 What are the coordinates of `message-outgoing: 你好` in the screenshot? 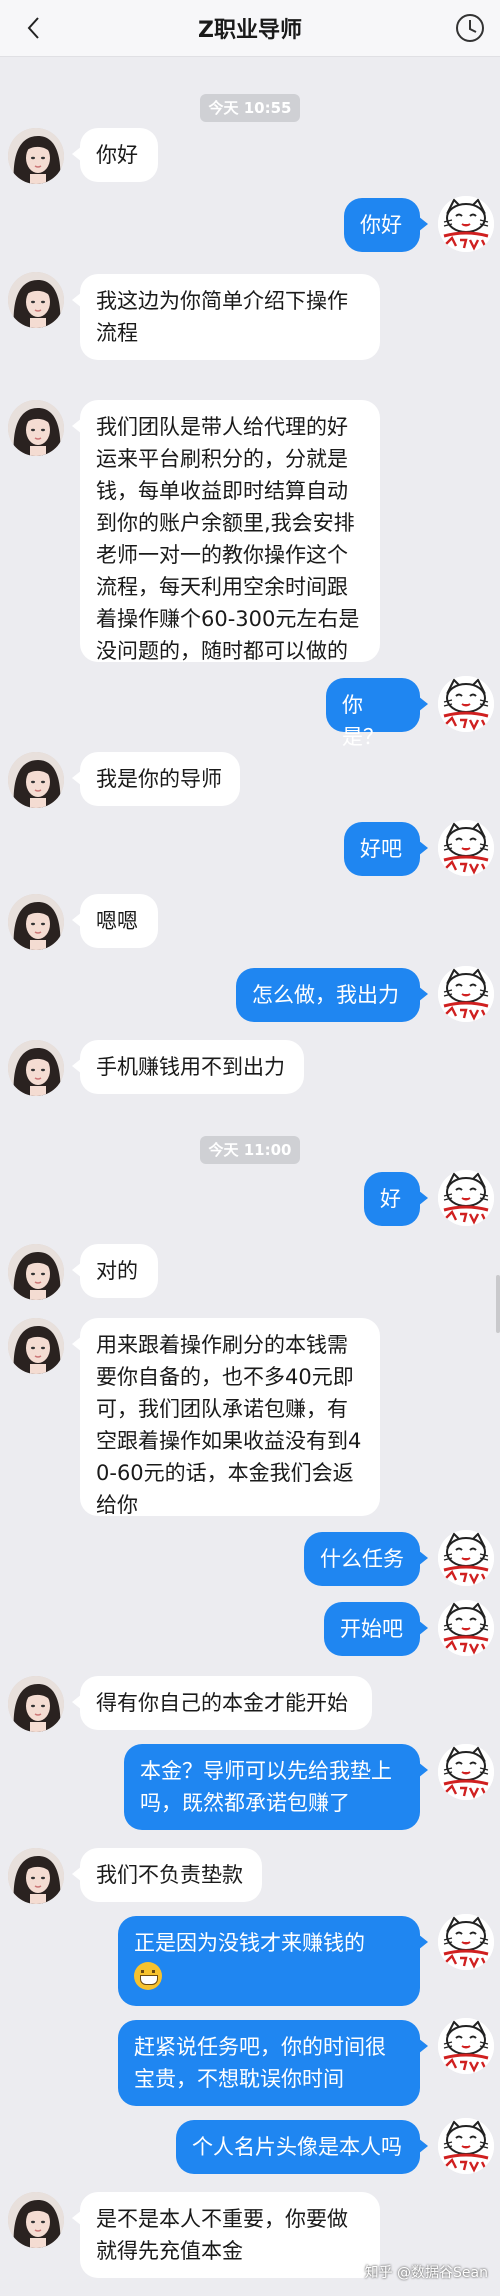 It's located at (386, 225).